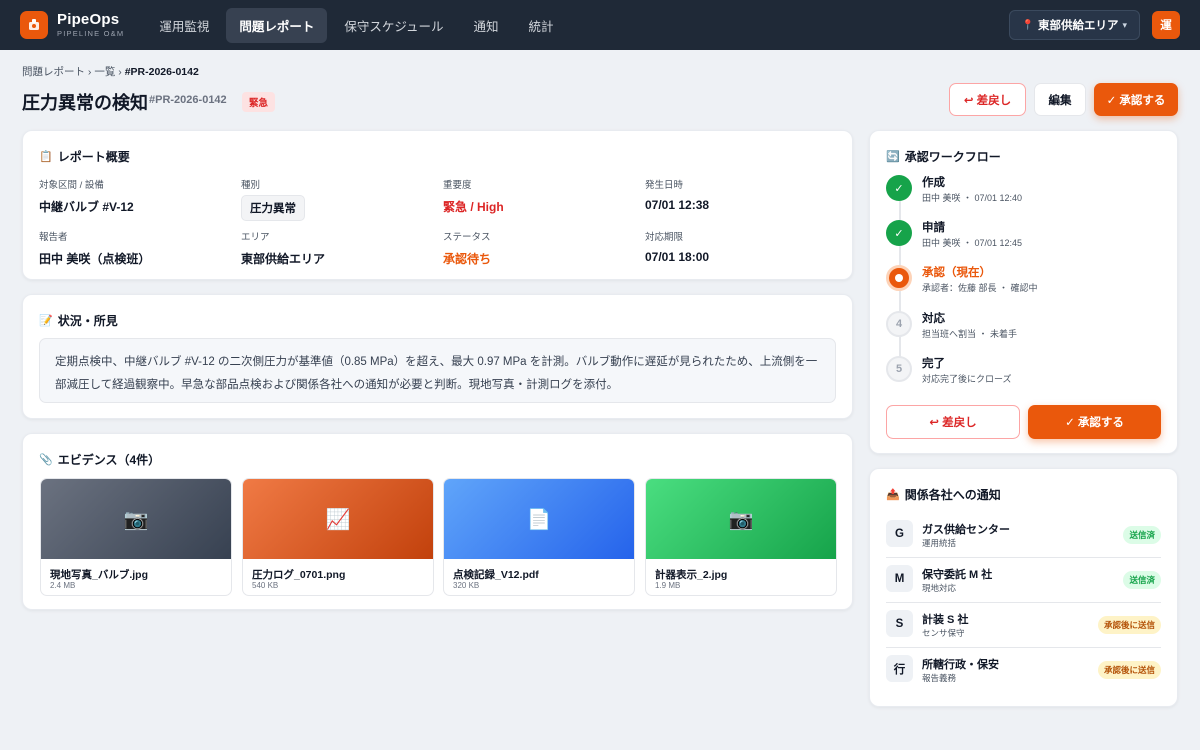 Image resolution: width=1200 pixels, height=750 pixels. What do you see at coordinates (899, 324) in the screenshot?
I see `step-number-icon: 4` at bounding box center [899, 324].